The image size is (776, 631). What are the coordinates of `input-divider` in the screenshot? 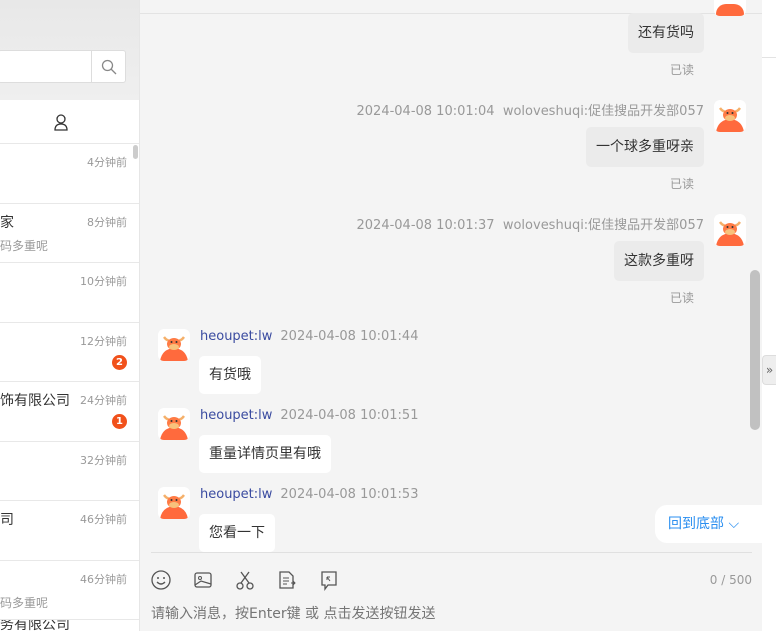 It's located at (451, 552).